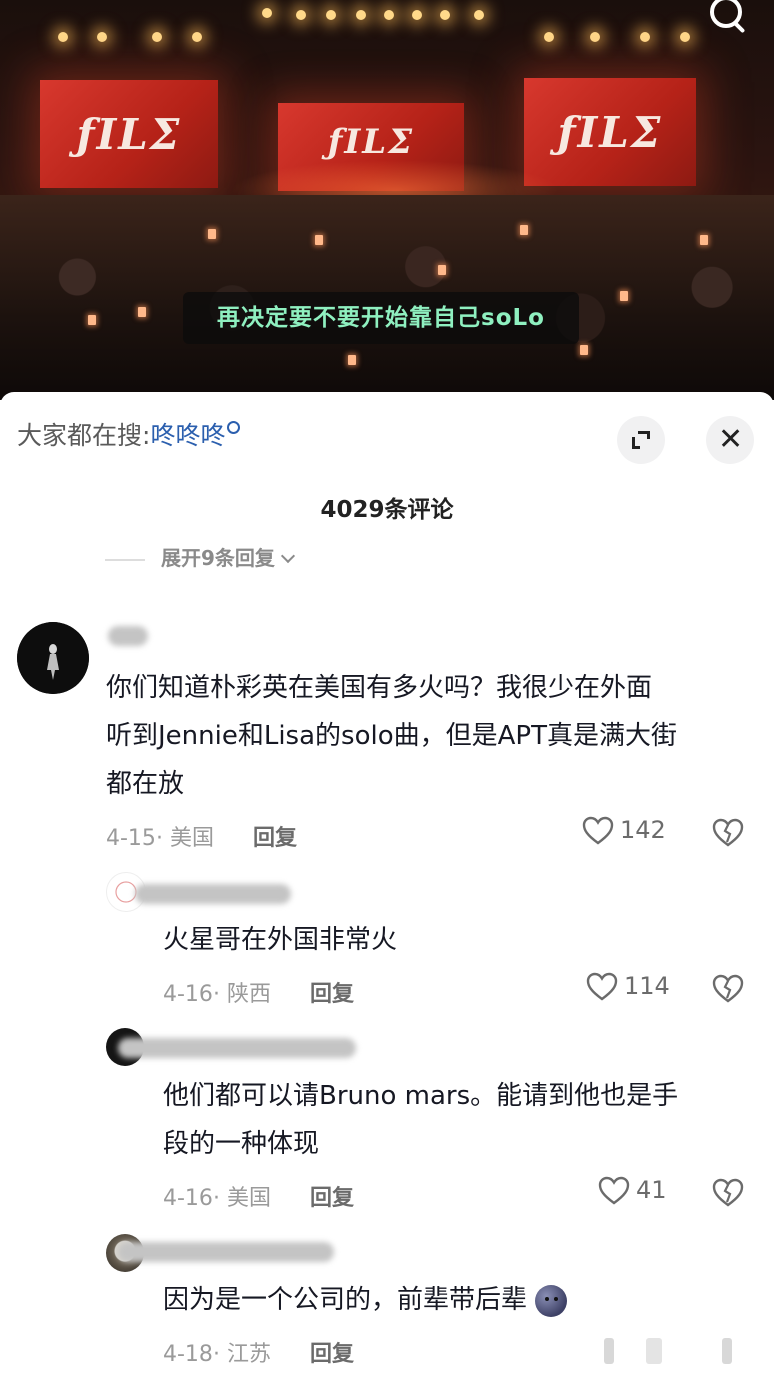 The height and width of the screenshot is (1378, 774). I want to click on comment-count: 4029条评论, so click(387, 510).